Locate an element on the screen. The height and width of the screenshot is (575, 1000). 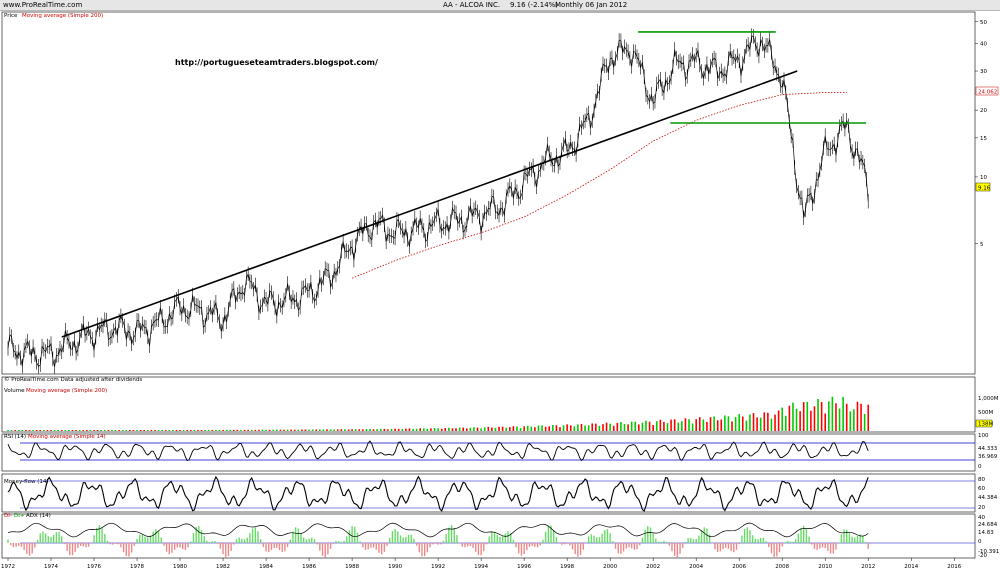
price-tick-15: 15 is located at coordinates (983, 139).